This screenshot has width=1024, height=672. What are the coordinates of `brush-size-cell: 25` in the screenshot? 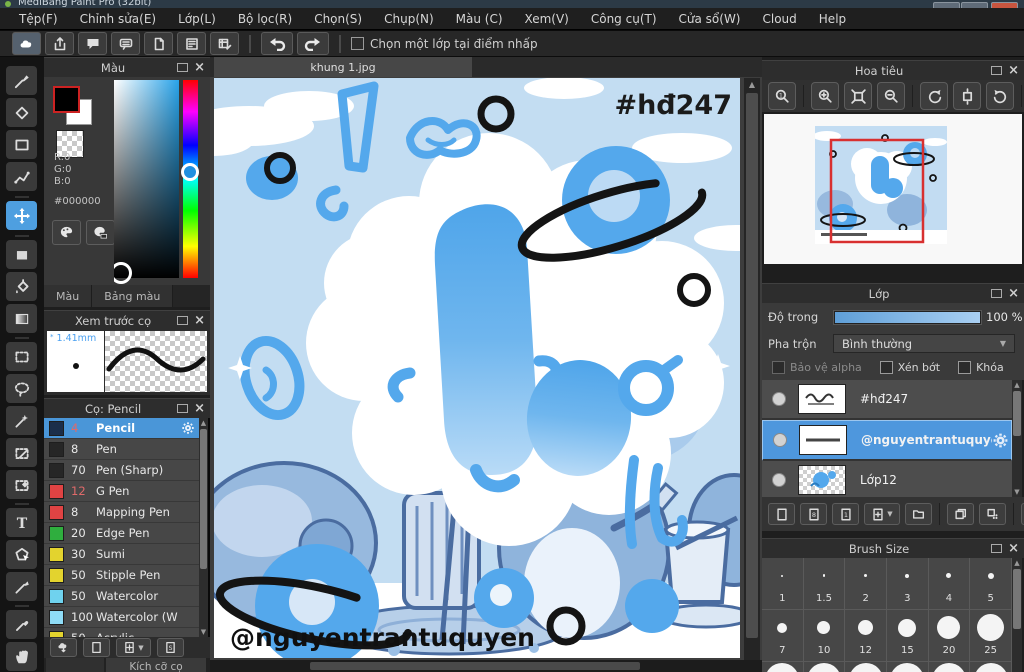 It's located at (991, 636).